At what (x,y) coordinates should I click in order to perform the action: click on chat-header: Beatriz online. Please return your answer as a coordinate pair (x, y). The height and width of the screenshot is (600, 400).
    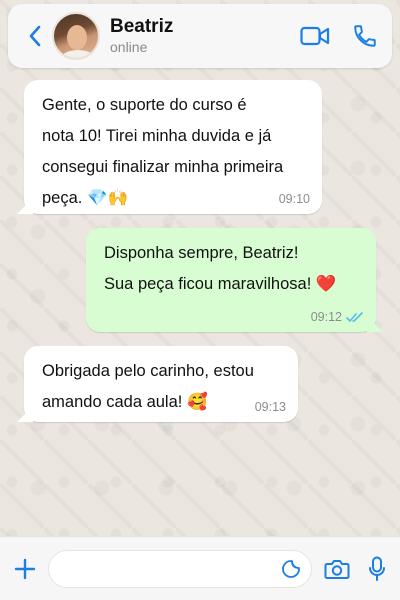
    Looking at the image, I should click on (200, 36).